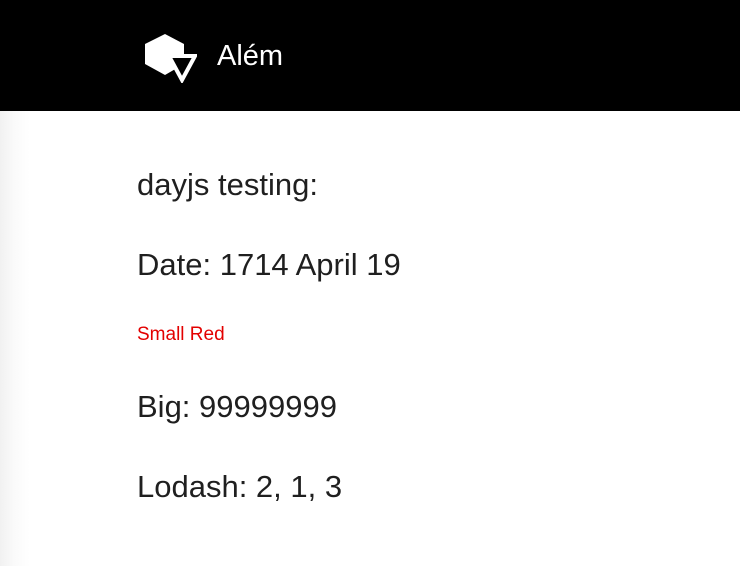  I want to click on small-red-text: Small Red, so click(181, 334).